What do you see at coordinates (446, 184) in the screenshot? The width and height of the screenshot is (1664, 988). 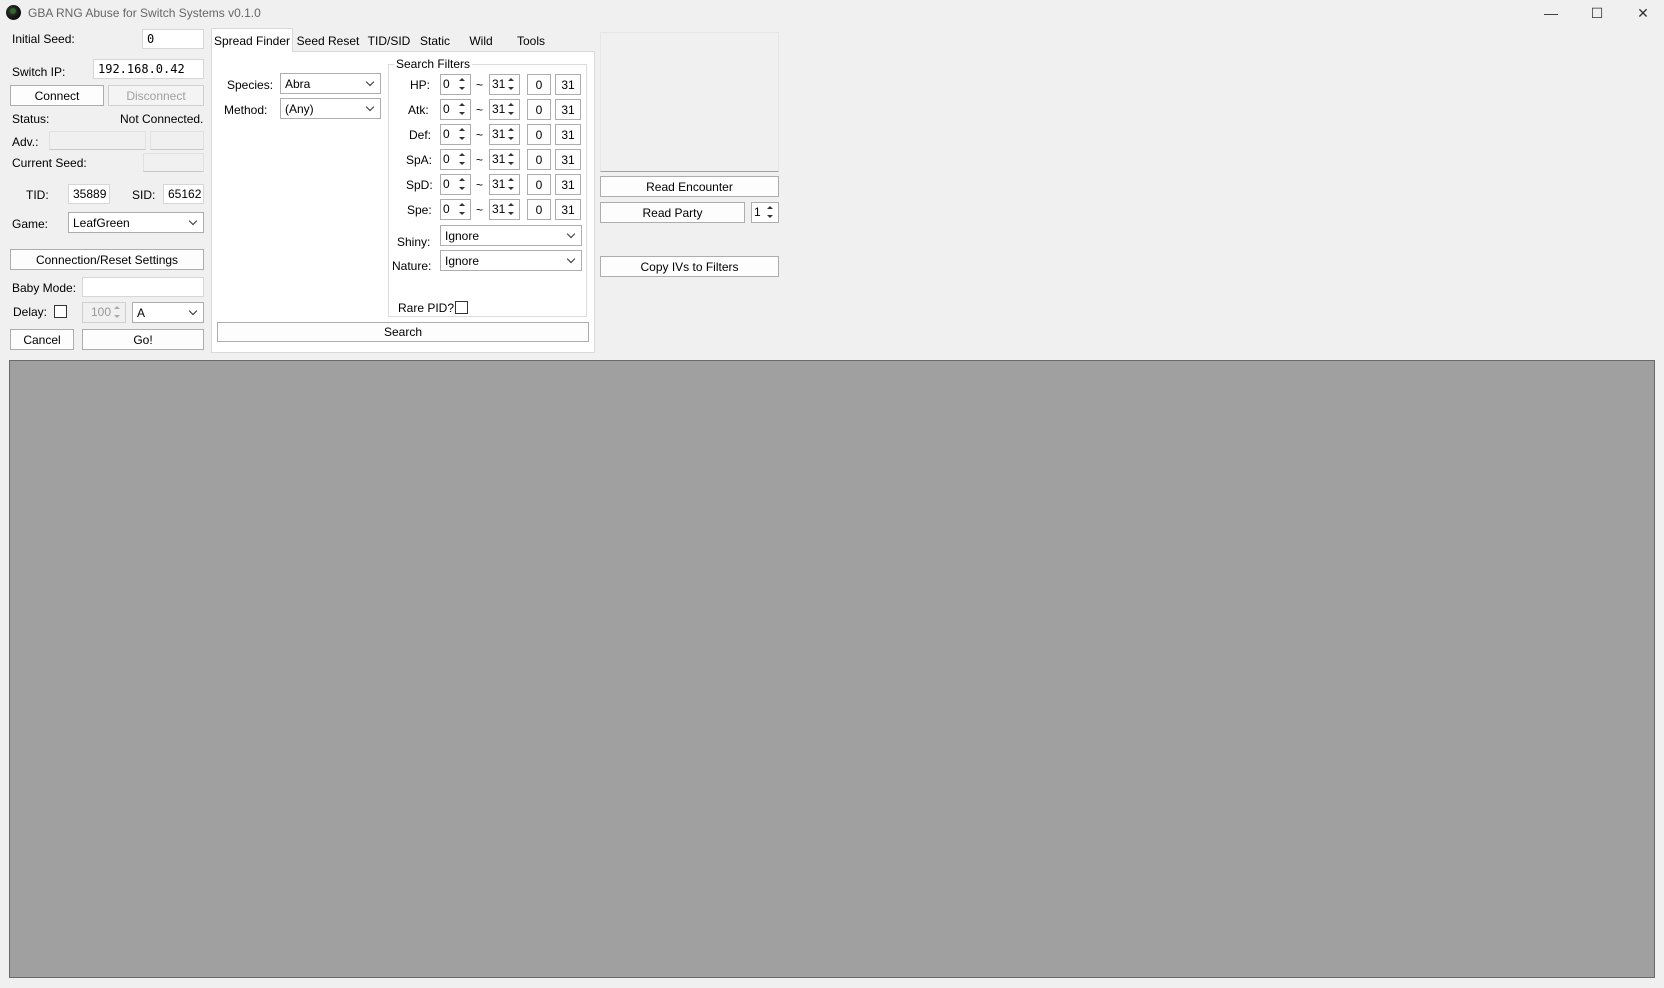 I see `spd-min-value: 0` at bounding box center [446, 184].